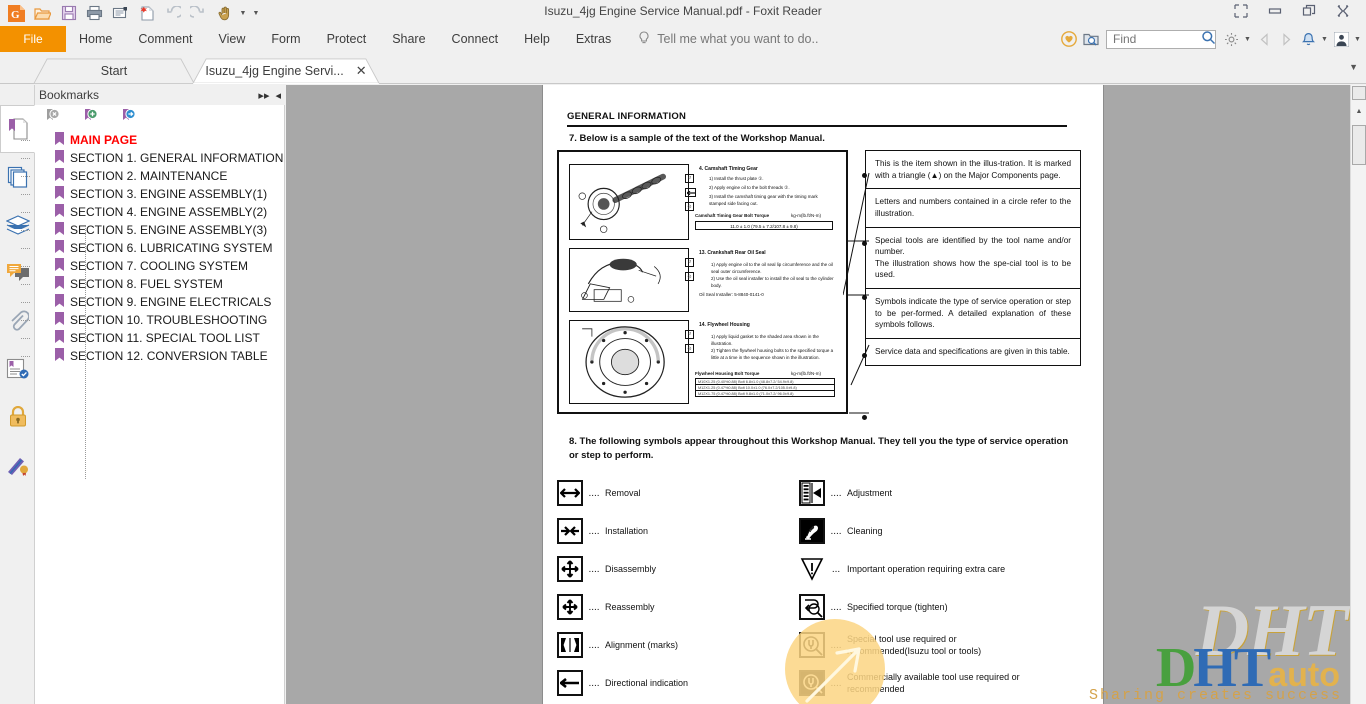 The width and height of the screenshot is (1366, 704). What do you see at coordinates (17, 369) in the screenshot?
I see `sidebar-item-destinations` at bounding box center [17, 369].